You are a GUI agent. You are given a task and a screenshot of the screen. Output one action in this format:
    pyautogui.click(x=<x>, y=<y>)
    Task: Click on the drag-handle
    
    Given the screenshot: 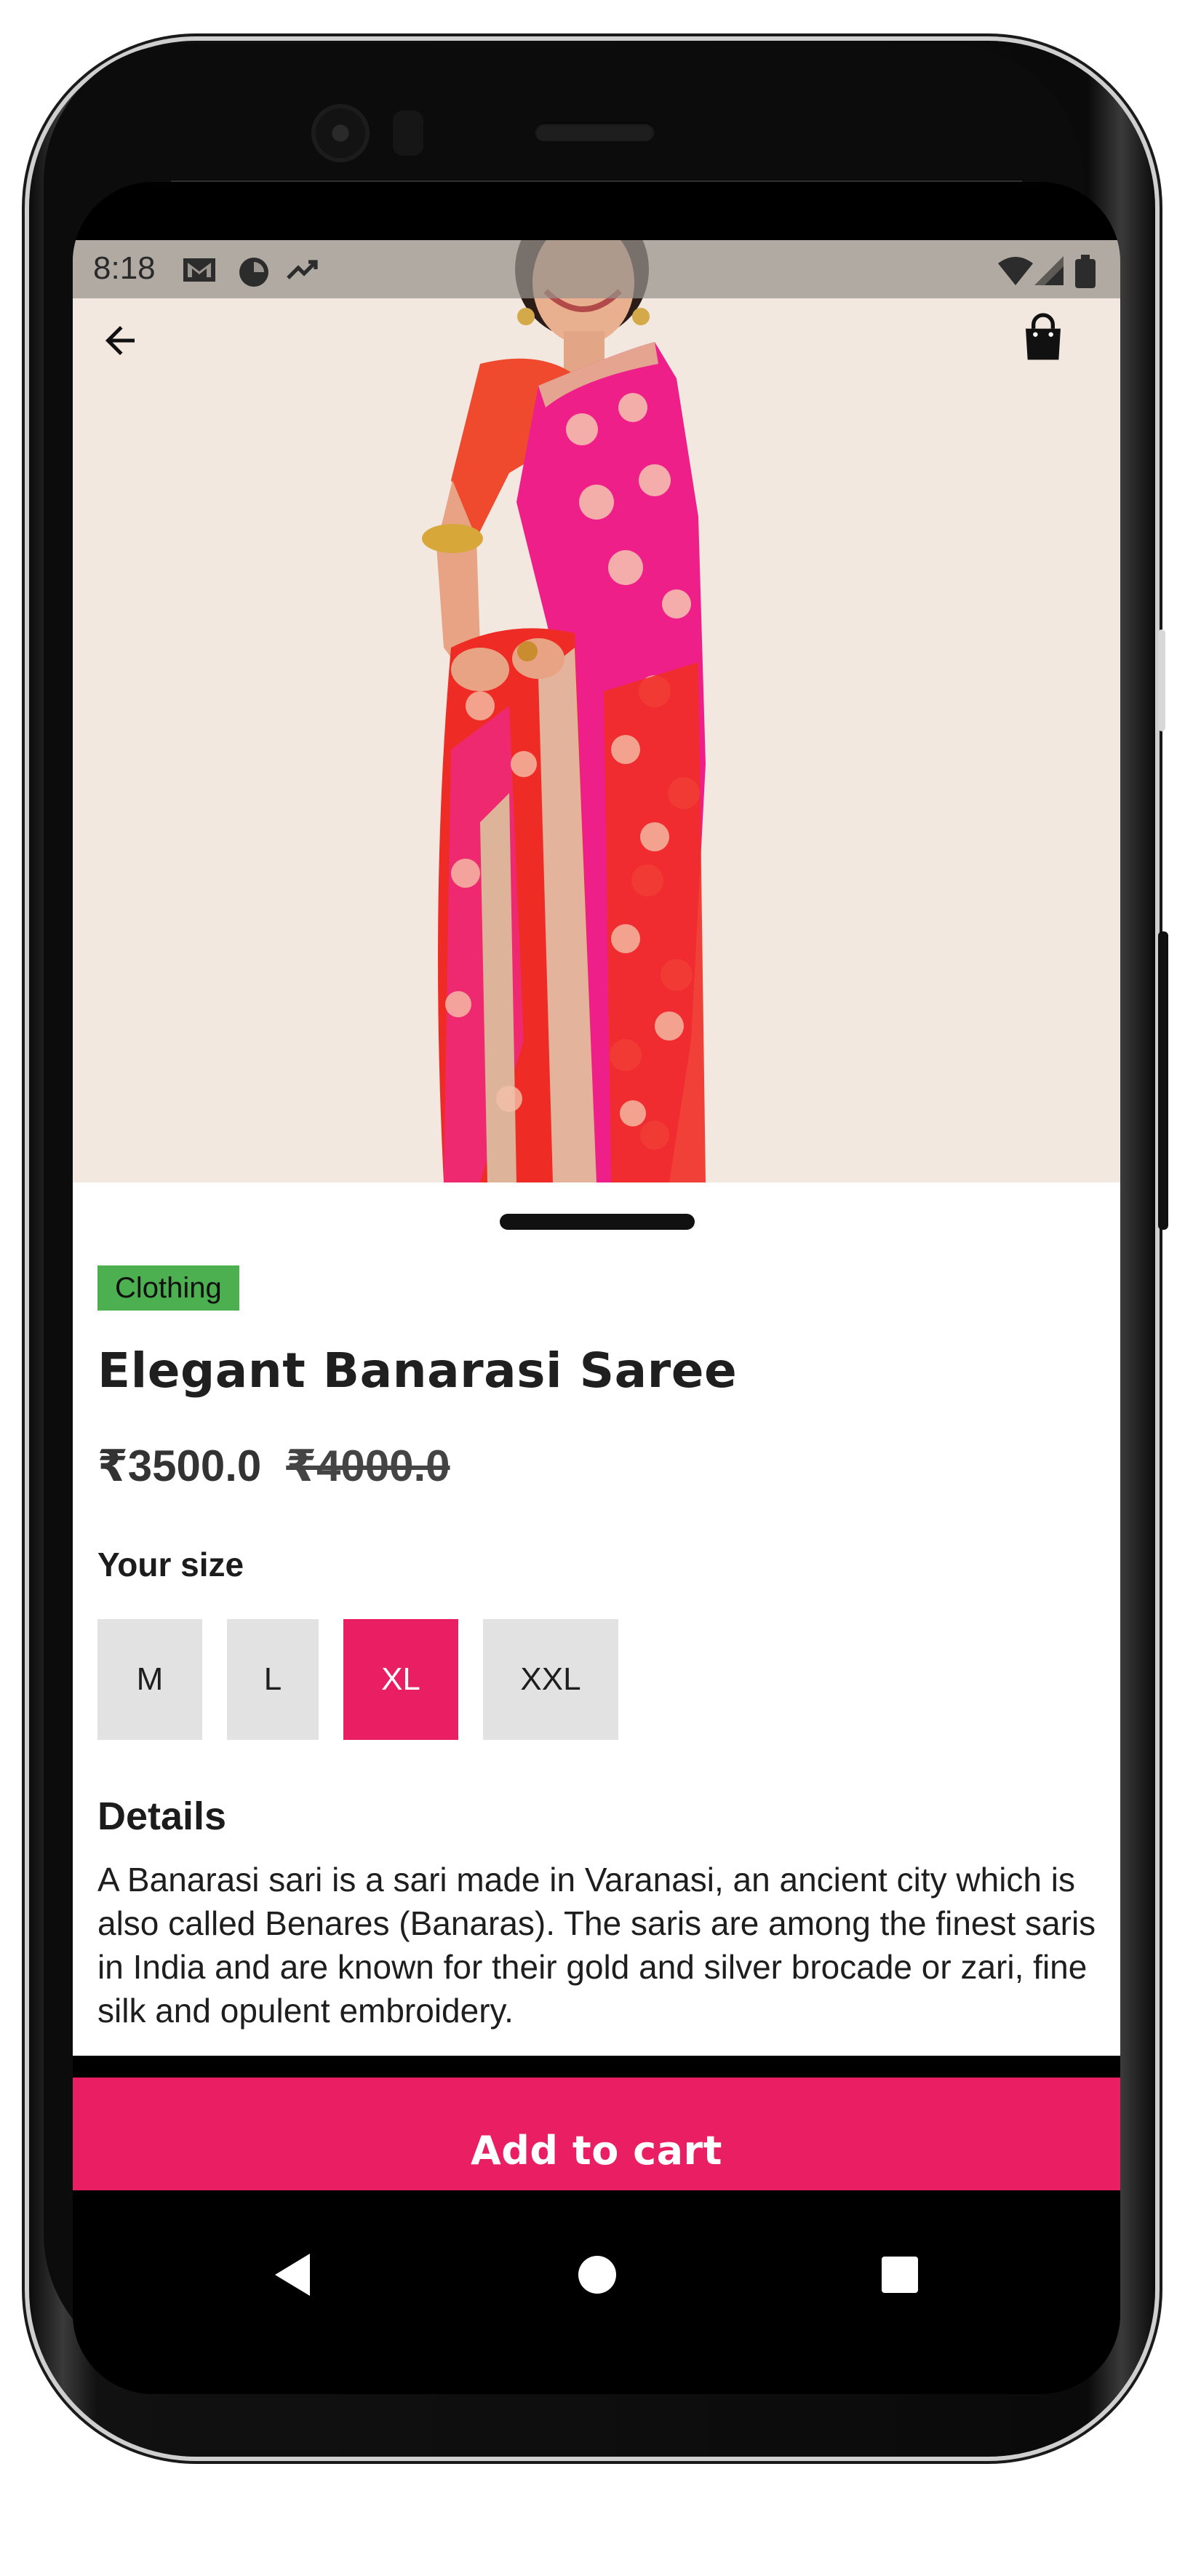 What is the action you would take?
    pyautogui.click(x=597, y=1222)
    